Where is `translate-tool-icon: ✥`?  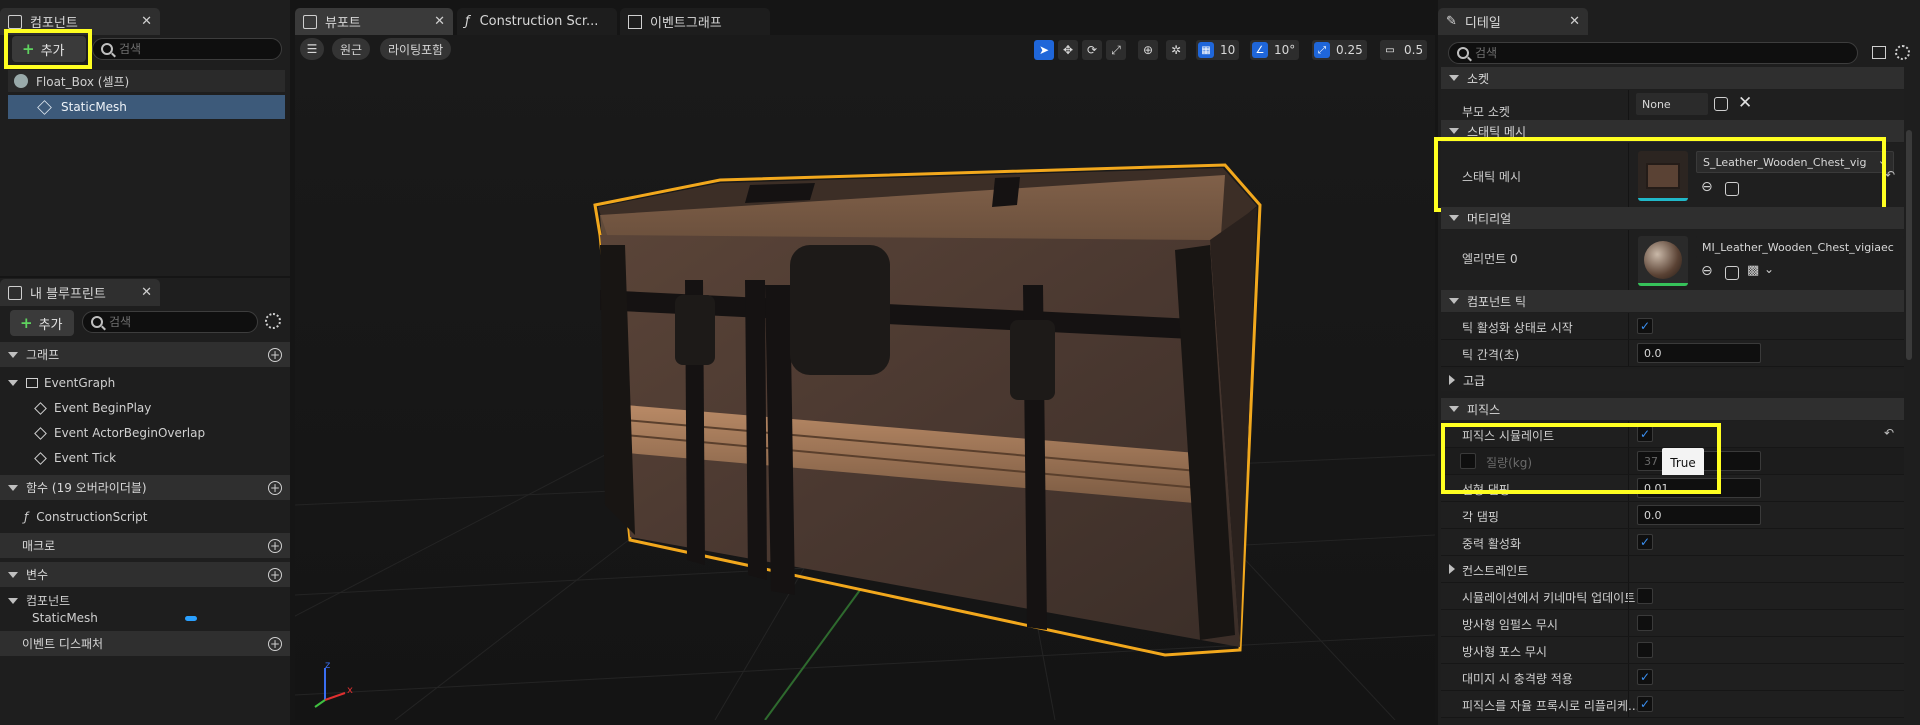 translate-tool-icon: ✥ is located at coordinates (1068, 50).